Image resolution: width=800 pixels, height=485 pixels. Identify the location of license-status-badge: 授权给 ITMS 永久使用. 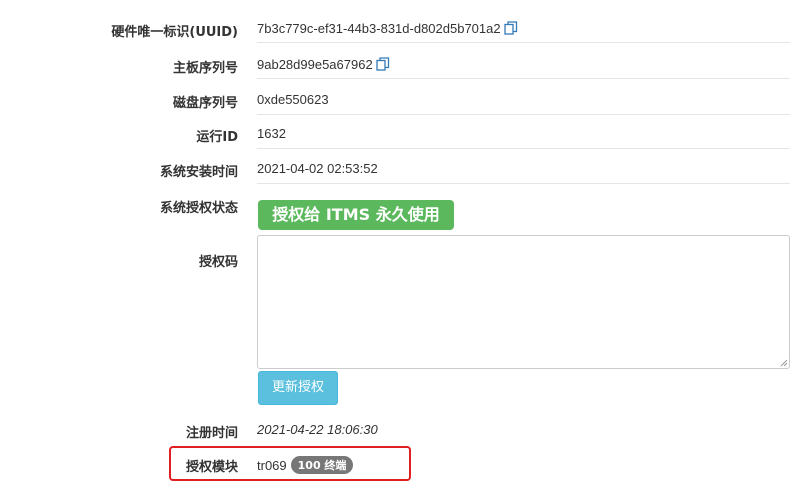
(356, 215).